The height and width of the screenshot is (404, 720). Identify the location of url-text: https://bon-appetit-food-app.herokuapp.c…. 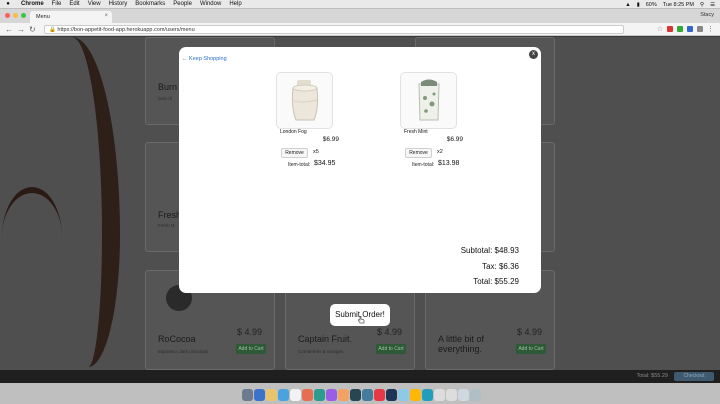
(126, 30).